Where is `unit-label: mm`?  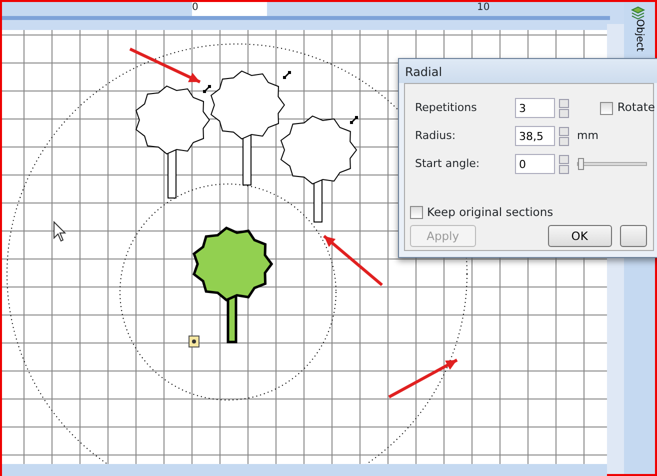 unit-label: mm is located at coordinates (587, 136).